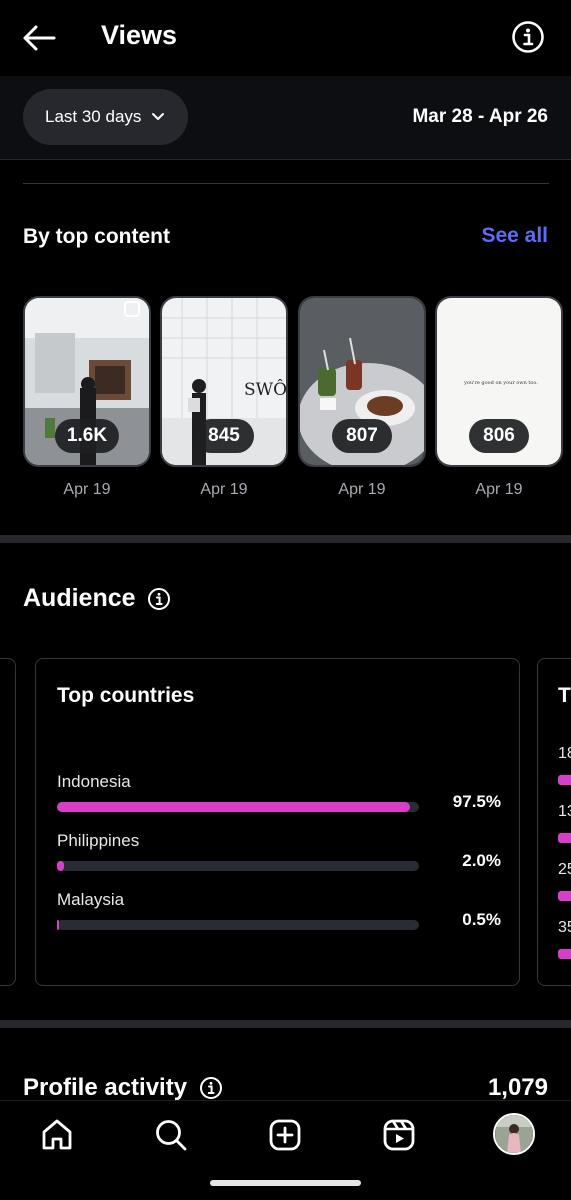  I want to click on country-name: Philippines, so click(98, 840).